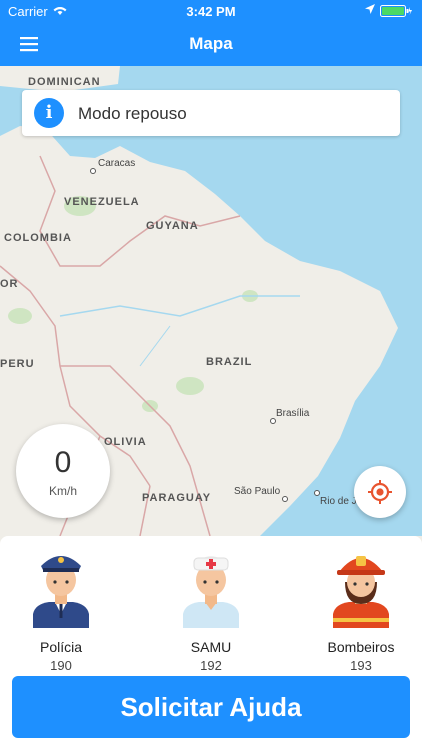 Image resolution: width=422 pixels, height=750 pixels. Describe the element at coordinates (361, 647) in the screenshot. I see `firefighters-label: Bombeiros` at that location.